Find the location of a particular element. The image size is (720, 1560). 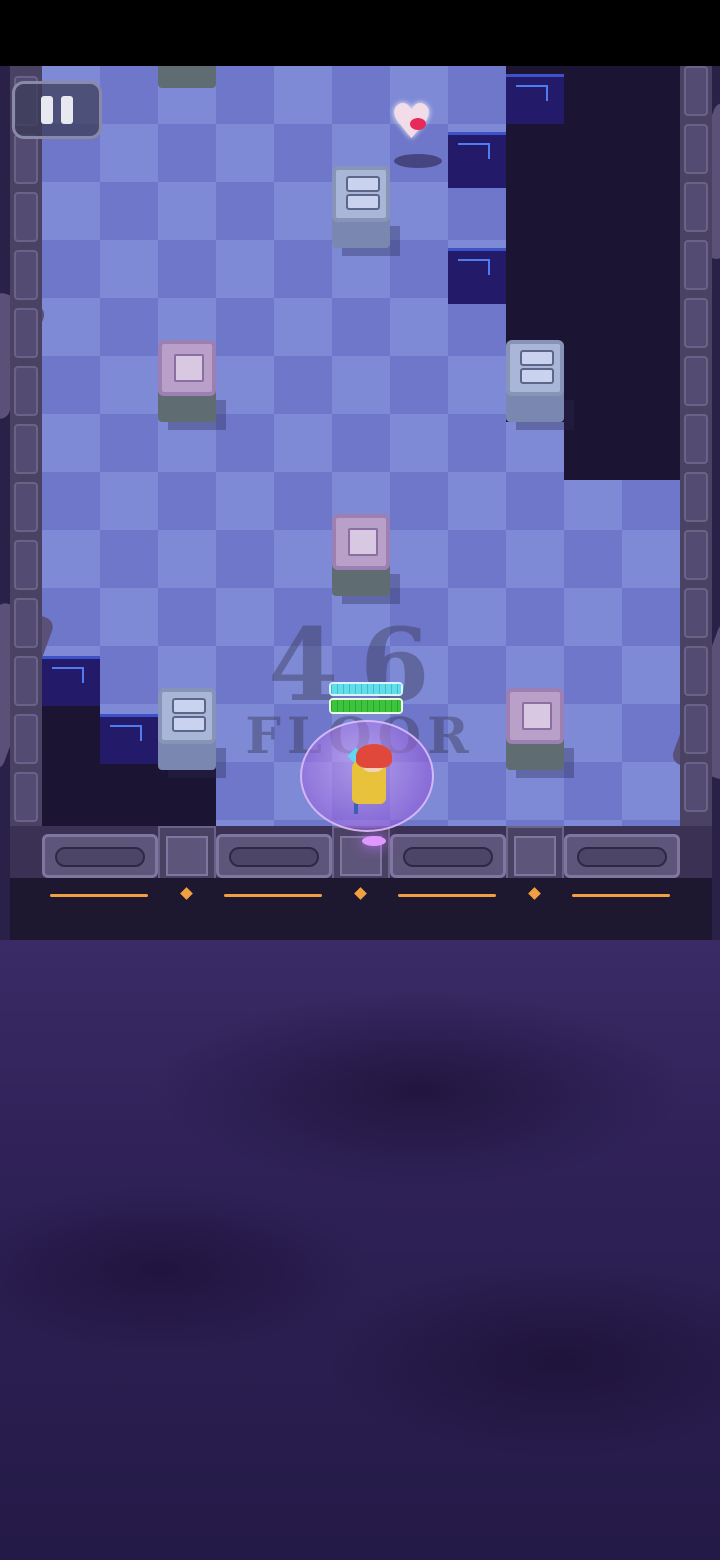

pause-icon-bar is located at coordinates (67, 110).